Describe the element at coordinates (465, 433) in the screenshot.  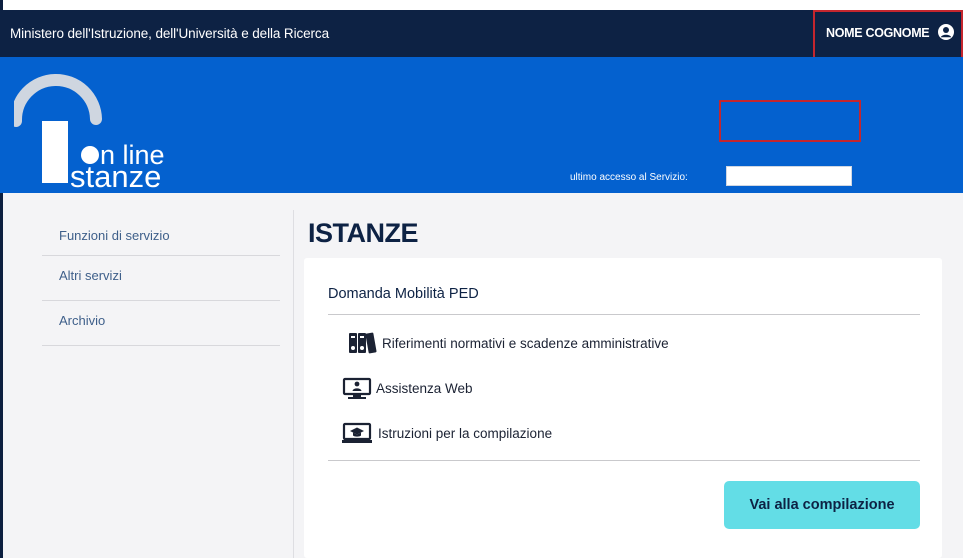
I see `link-label: Istruzioni per la compilazione` at that location.